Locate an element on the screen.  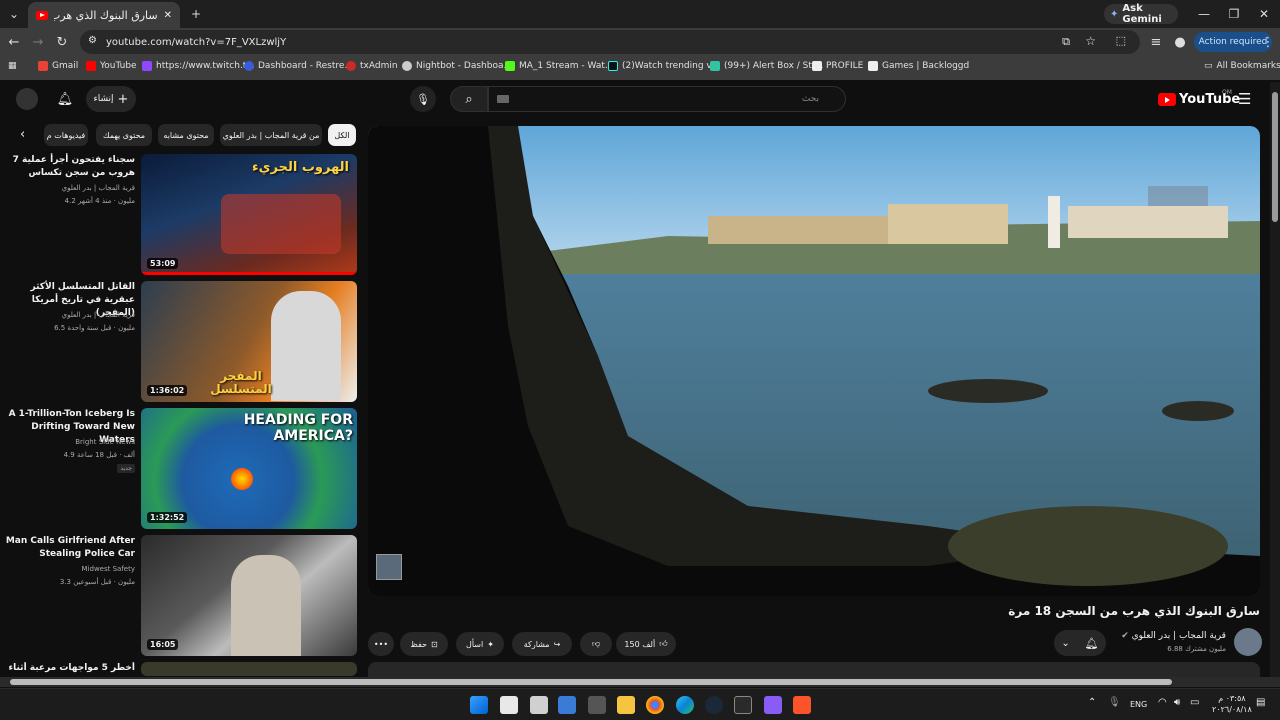
ask-gemini-button: ✦ Ask Gemini is located at coordinates (1141, 14).